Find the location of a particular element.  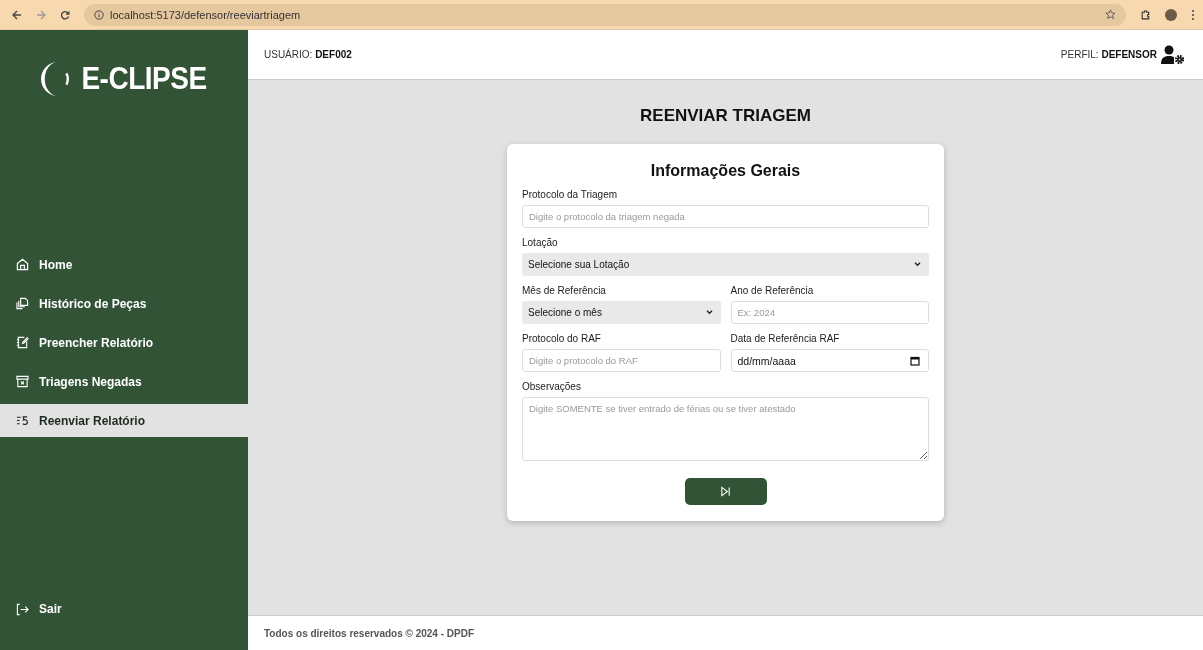

back-arrow-icon is located at coordinates (17, 14).